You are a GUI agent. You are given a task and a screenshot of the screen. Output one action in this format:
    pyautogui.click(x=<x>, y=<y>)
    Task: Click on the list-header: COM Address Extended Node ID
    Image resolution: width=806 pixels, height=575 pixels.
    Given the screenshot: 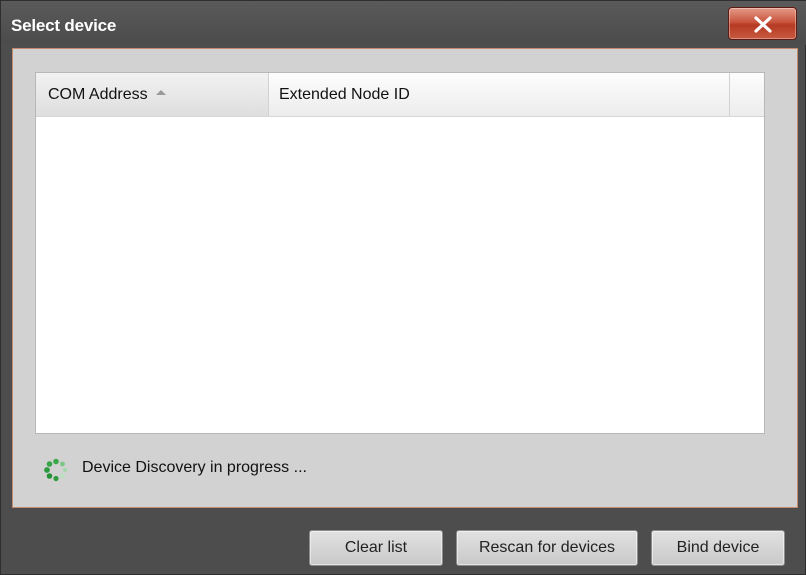 What is the action you would take?
    pyautogui.click(x=400, y=95)
    